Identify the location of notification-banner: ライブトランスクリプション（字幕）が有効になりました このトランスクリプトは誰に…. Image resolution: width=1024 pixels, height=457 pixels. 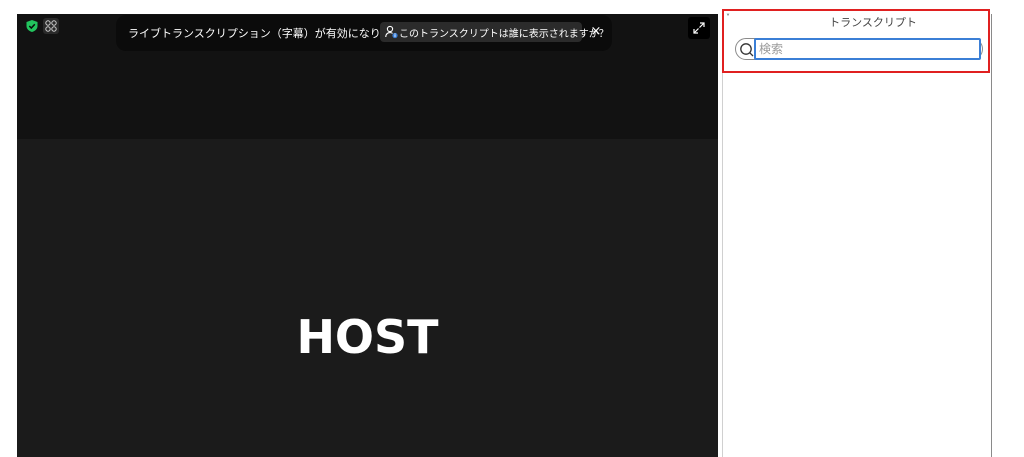
(364, 33).